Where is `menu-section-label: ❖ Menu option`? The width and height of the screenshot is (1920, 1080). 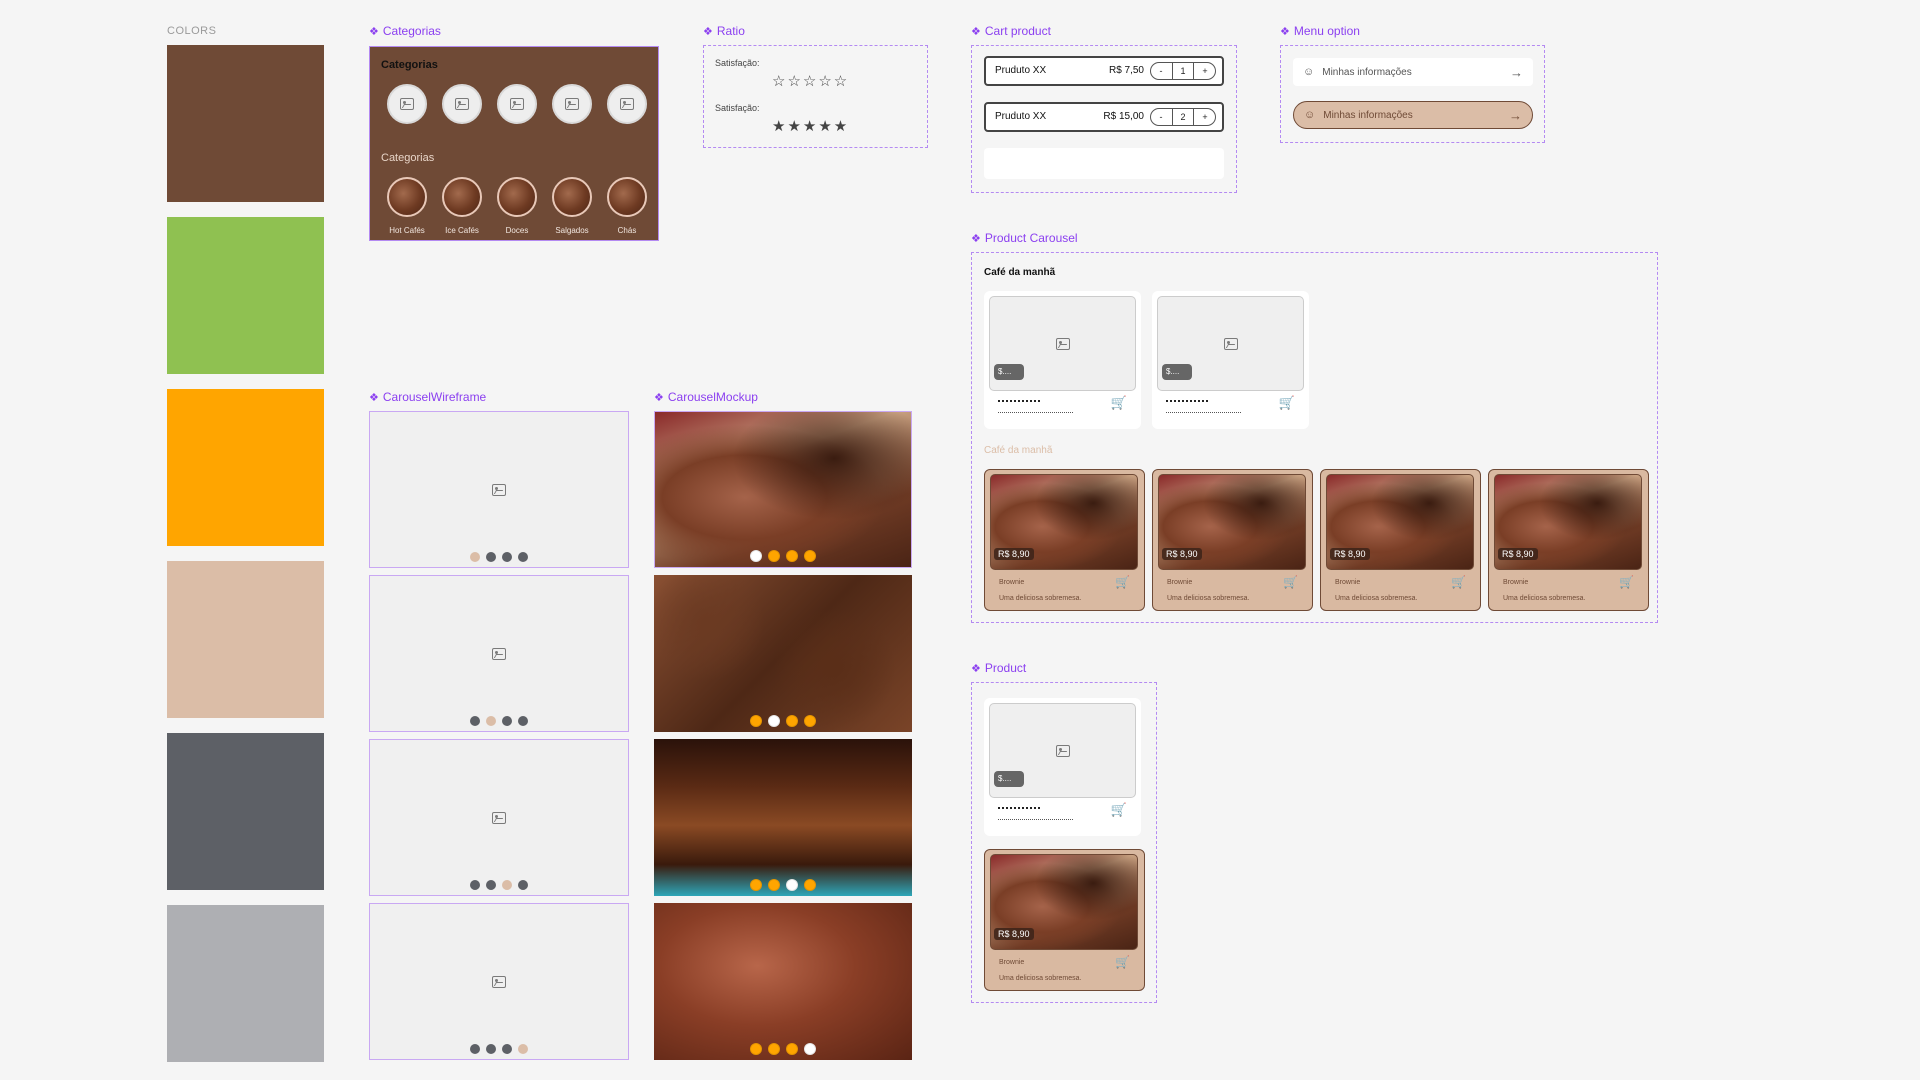
menu-section-label: ❖ Menu option is located at coordinates (1320, 31).